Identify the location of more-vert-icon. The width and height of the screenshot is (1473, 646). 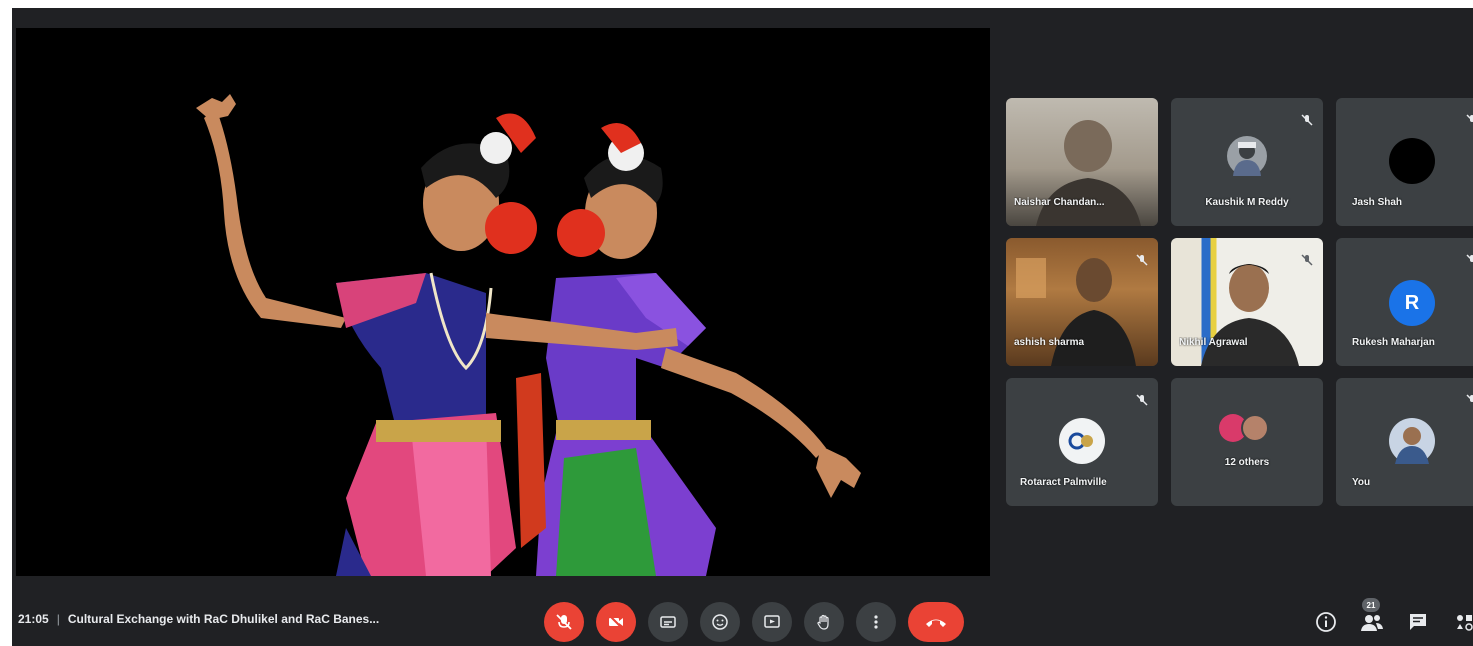
(876, 622).